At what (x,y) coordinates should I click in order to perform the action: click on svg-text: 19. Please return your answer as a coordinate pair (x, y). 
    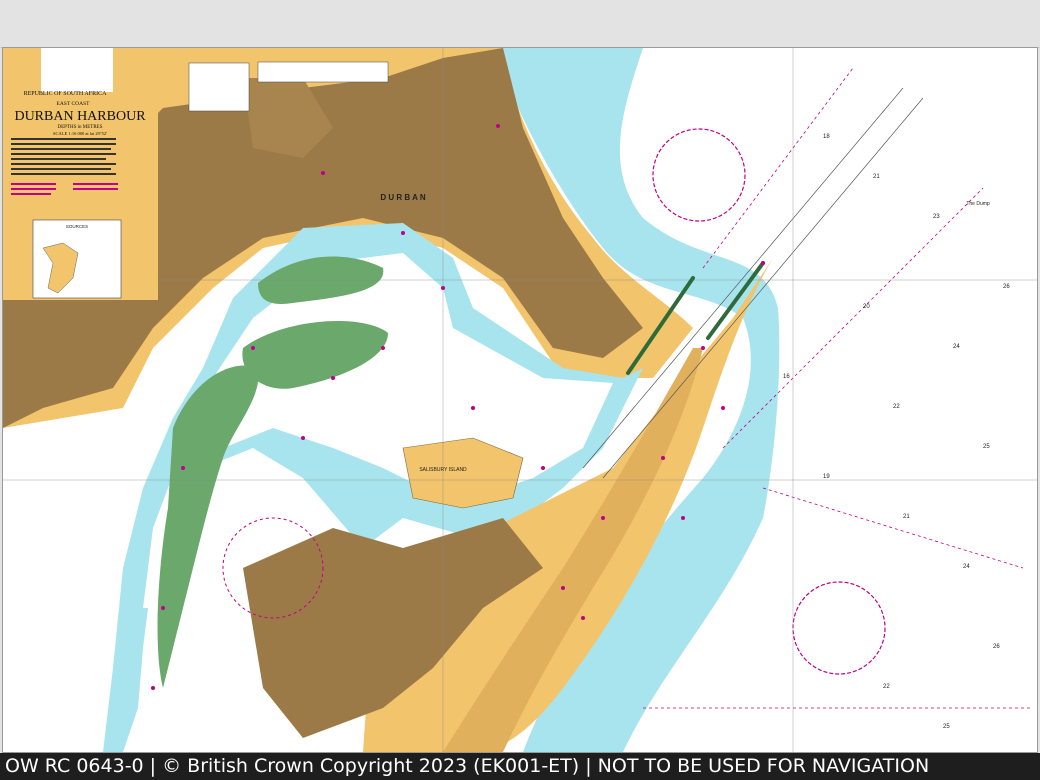
    Looking at the image, I should click on (826, 477).